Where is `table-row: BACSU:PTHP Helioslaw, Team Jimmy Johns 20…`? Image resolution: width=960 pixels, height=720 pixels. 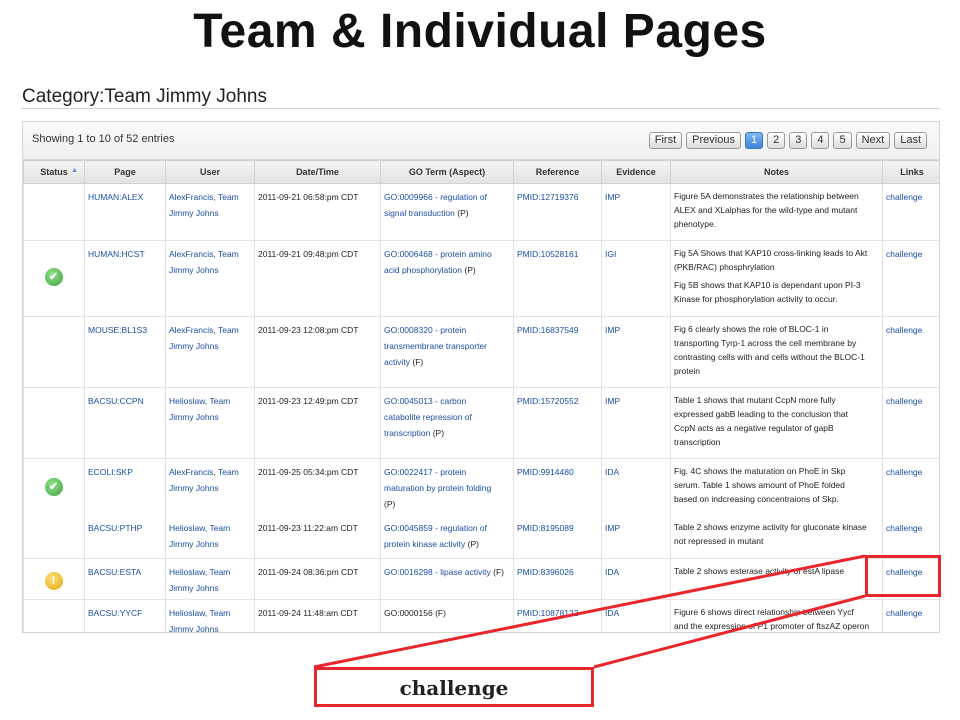
table-row: BACSU:PTHP Helioslaw, Team Jimmy Johns 20… is located at coordinates (481, 537).